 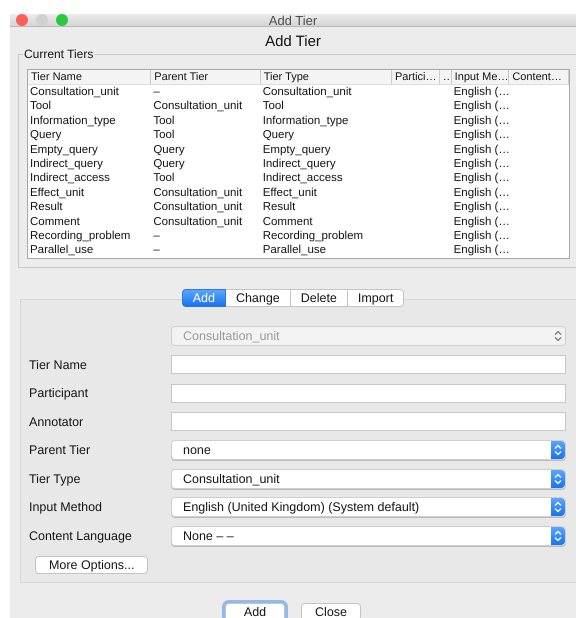 I want to click on close-icon, so click(x=22, y=20).